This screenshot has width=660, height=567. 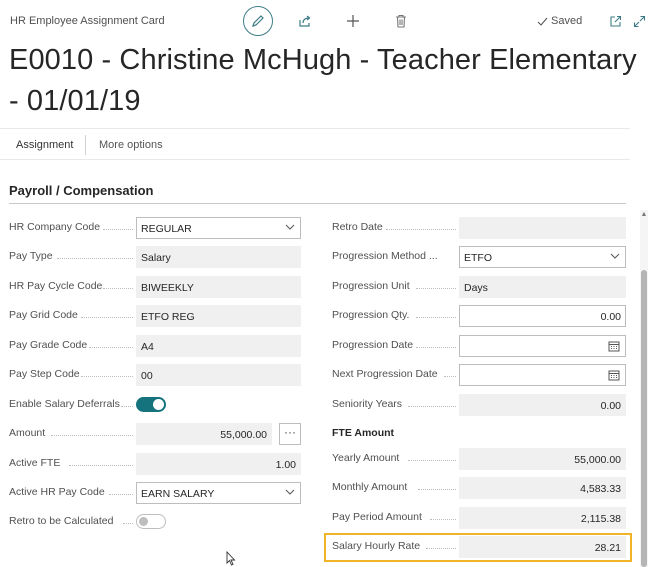 What do you see at coordinates (542, 228) in the screenshot?
I see `retro-date-field` at bounding box center [542, 228].